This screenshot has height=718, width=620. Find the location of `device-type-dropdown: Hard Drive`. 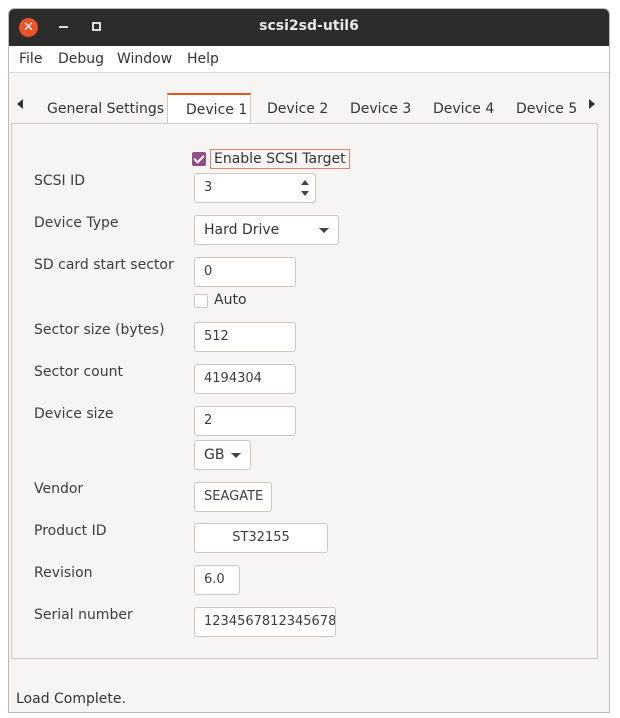

device-type-dropdown: Hard Drive is located at coordinates (266, 230).